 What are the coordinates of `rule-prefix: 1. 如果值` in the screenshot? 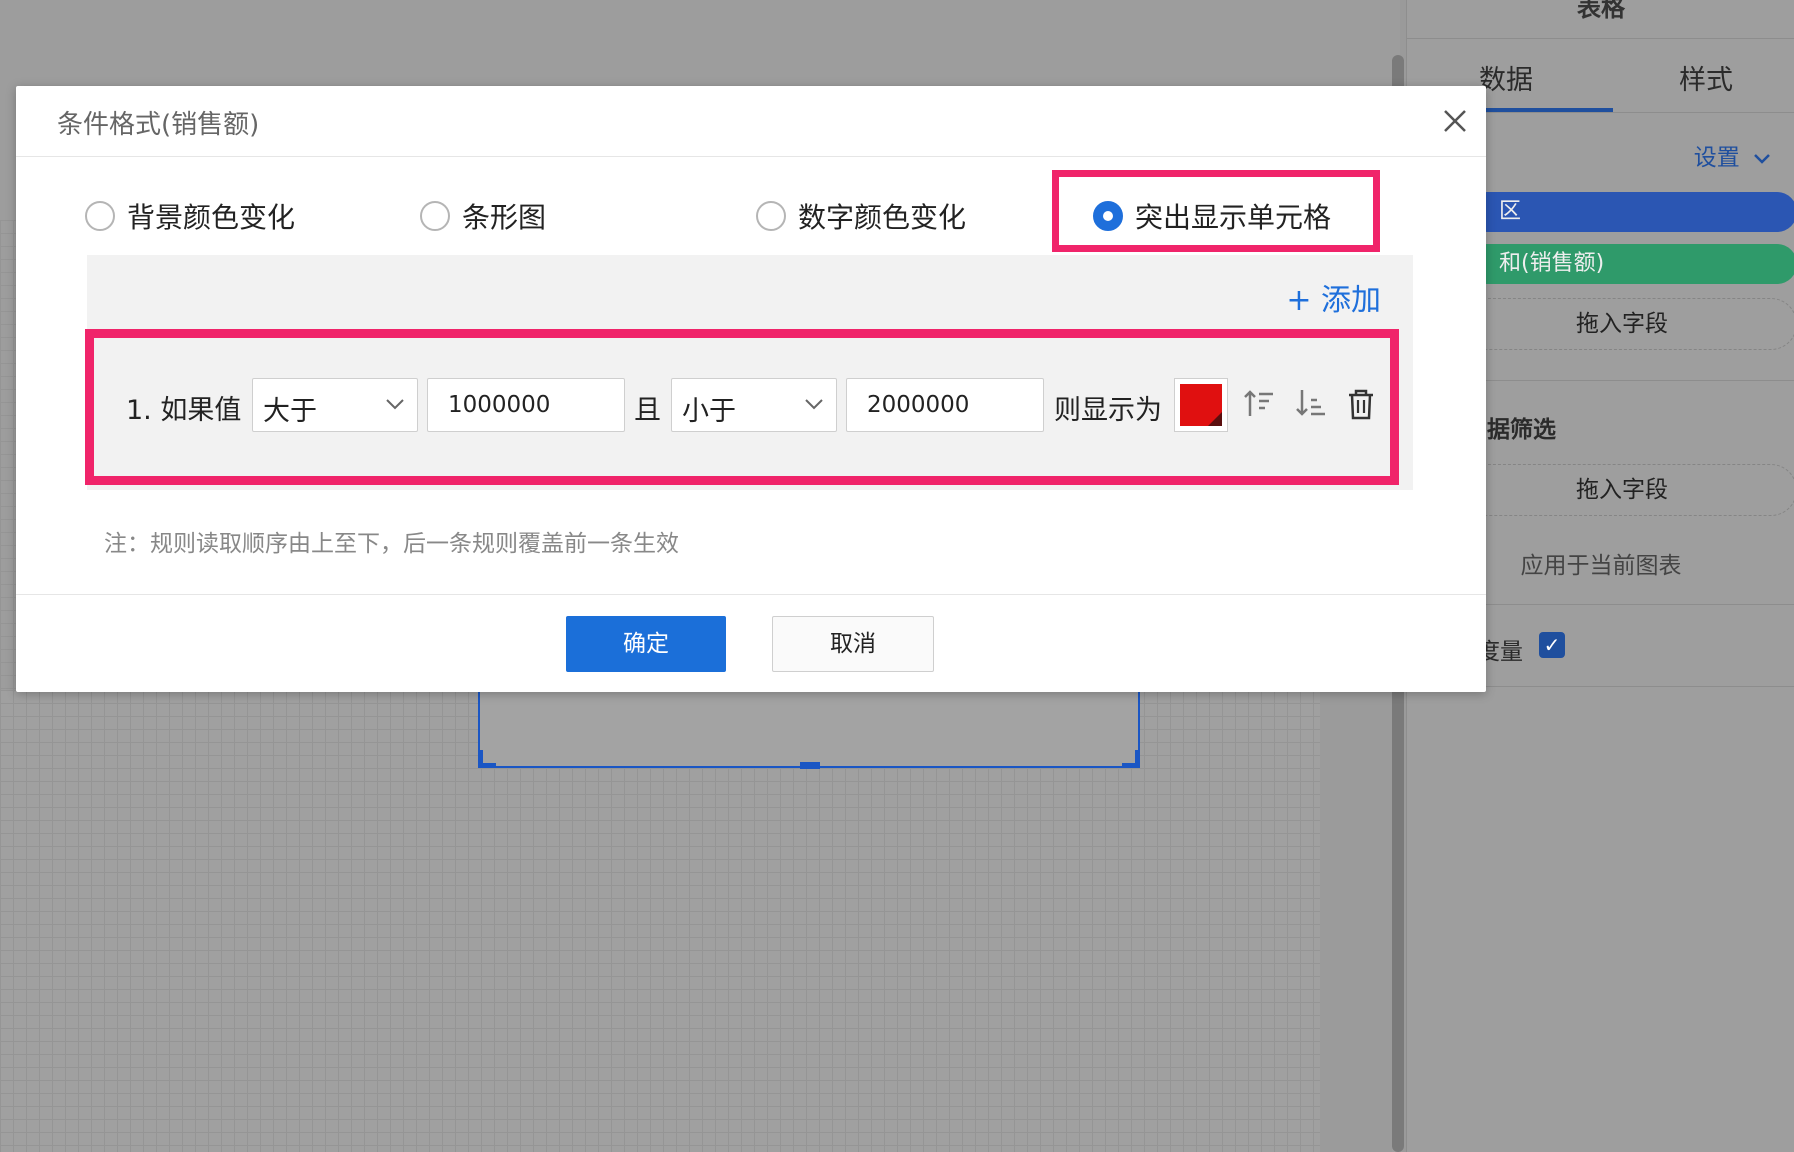 It's located at (184, 410).